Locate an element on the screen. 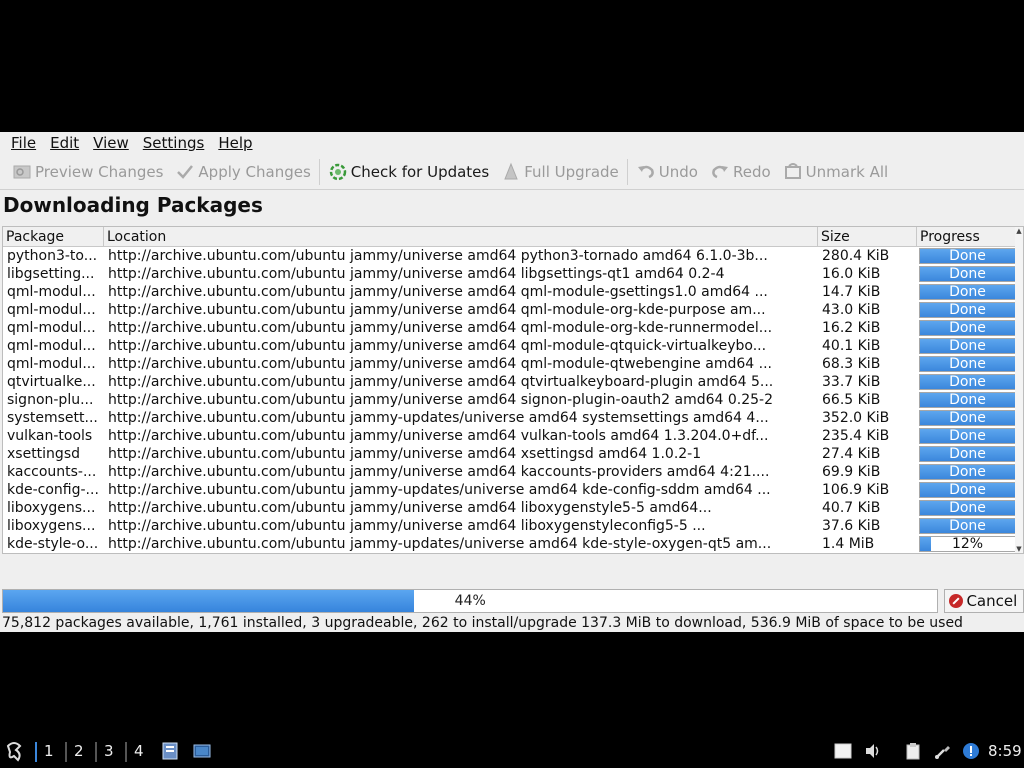 This screenshot has height=768, width=1024. menu-help: Help is located at coordinates (235, 143).